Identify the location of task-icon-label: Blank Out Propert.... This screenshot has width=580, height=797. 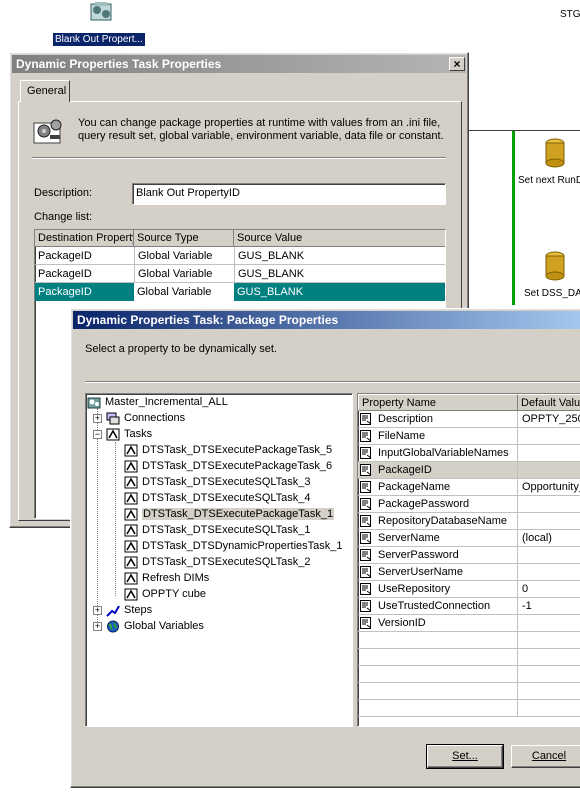
(99, 39).